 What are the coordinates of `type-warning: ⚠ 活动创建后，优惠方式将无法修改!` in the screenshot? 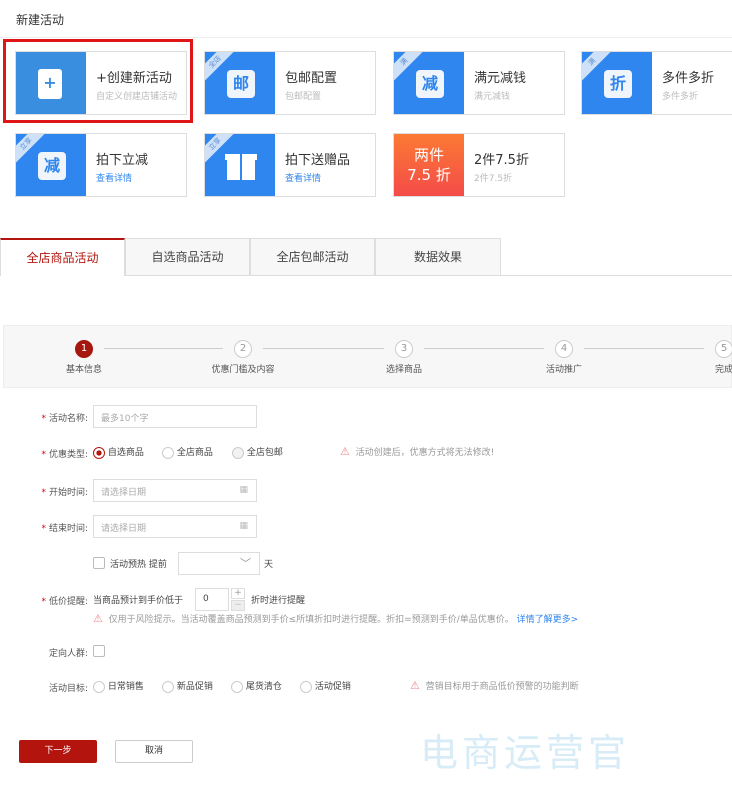 It's located at (417, 451).